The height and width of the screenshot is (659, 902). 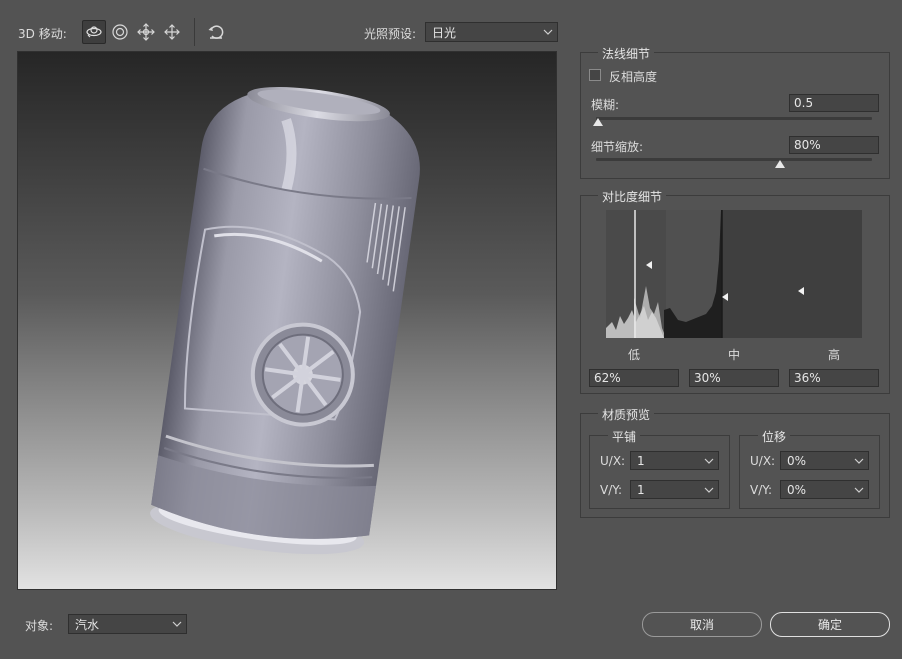 I want to click on lighting-preset-select: 日光, so click(x=491, y=32).